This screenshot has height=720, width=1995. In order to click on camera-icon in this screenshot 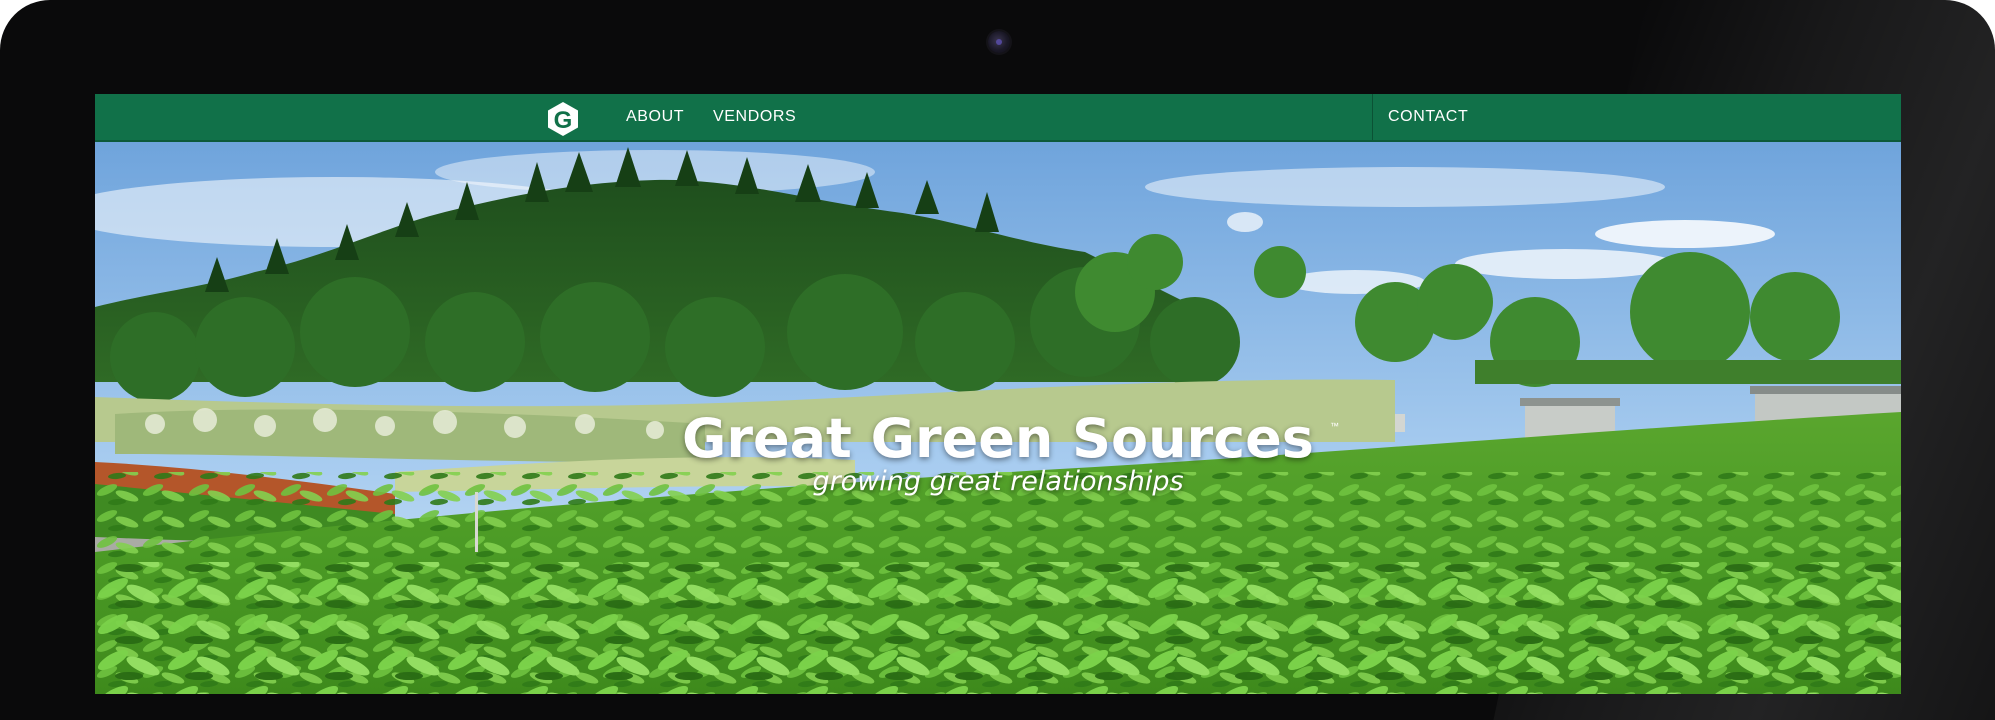, I will do `click(999, 42)`.